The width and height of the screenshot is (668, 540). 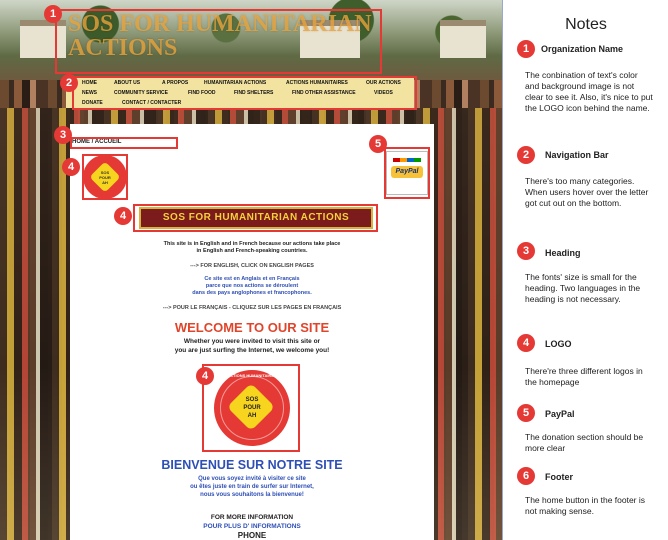 I want to click on french-line-1: Ce site est en Anglais et en Français, so click(x=252, y=279).